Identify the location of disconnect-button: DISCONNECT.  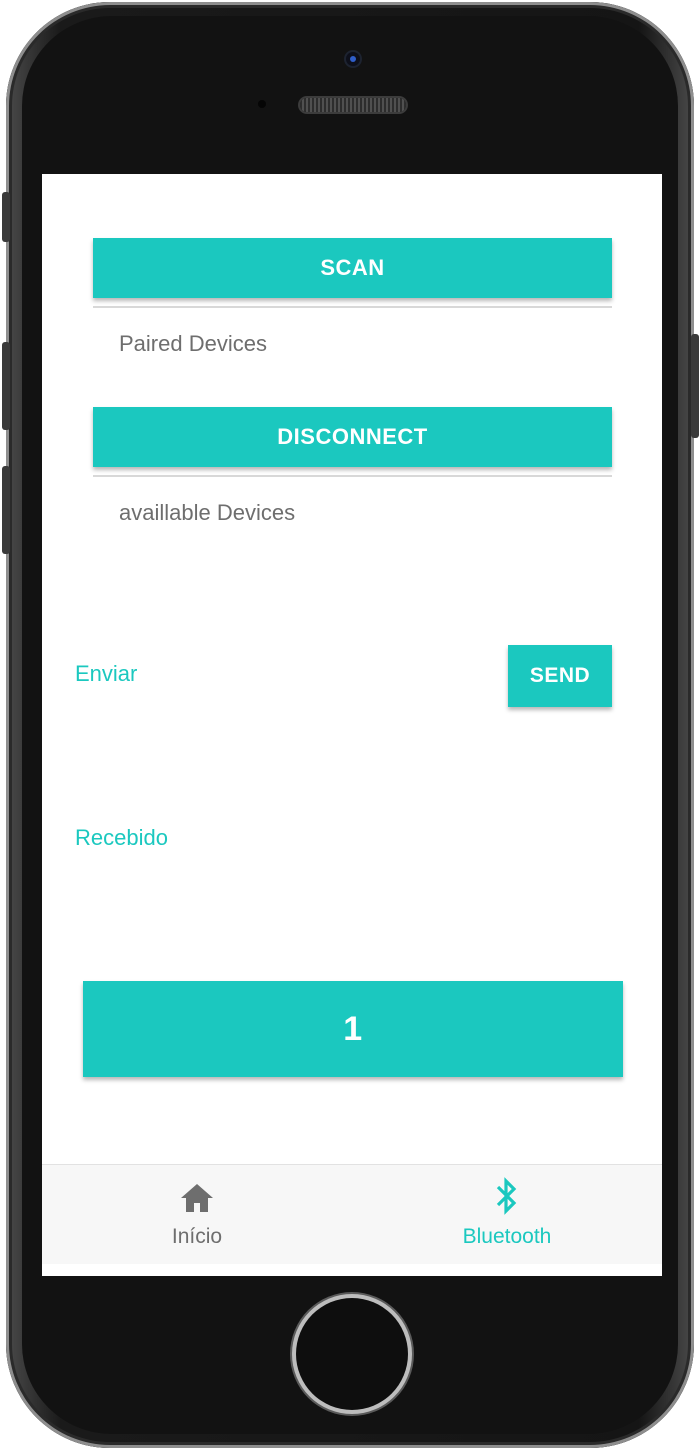
(352, 437).